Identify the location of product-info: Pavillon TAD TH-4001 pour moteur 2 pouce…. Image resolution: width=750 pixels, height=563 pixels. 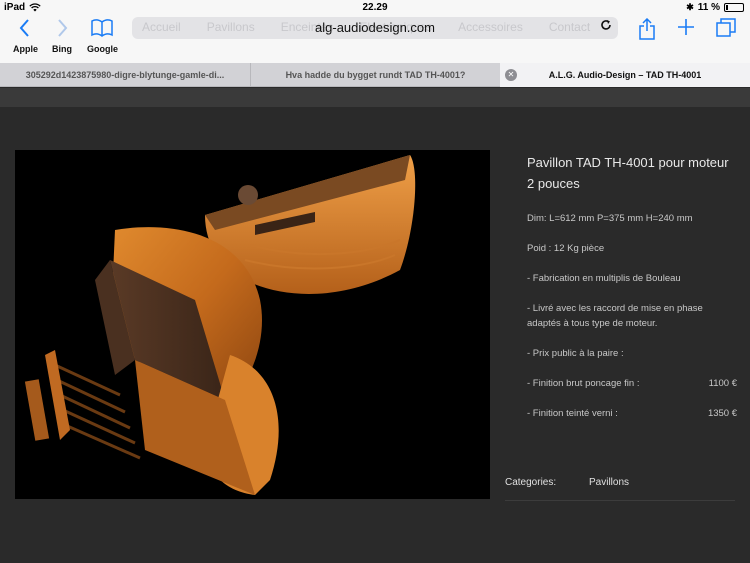
(632, 294).